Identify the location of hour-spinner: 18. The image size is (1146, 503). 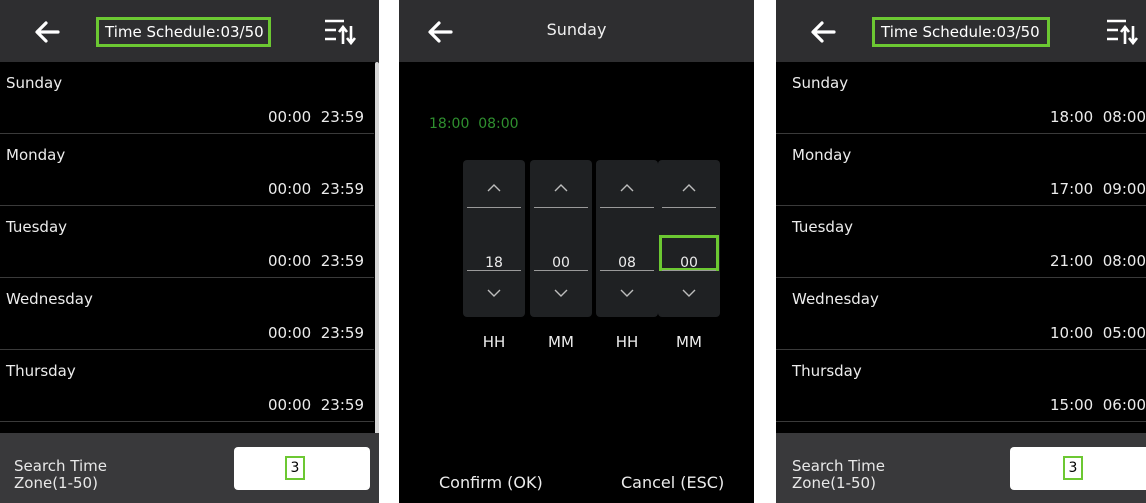
(494, 238).